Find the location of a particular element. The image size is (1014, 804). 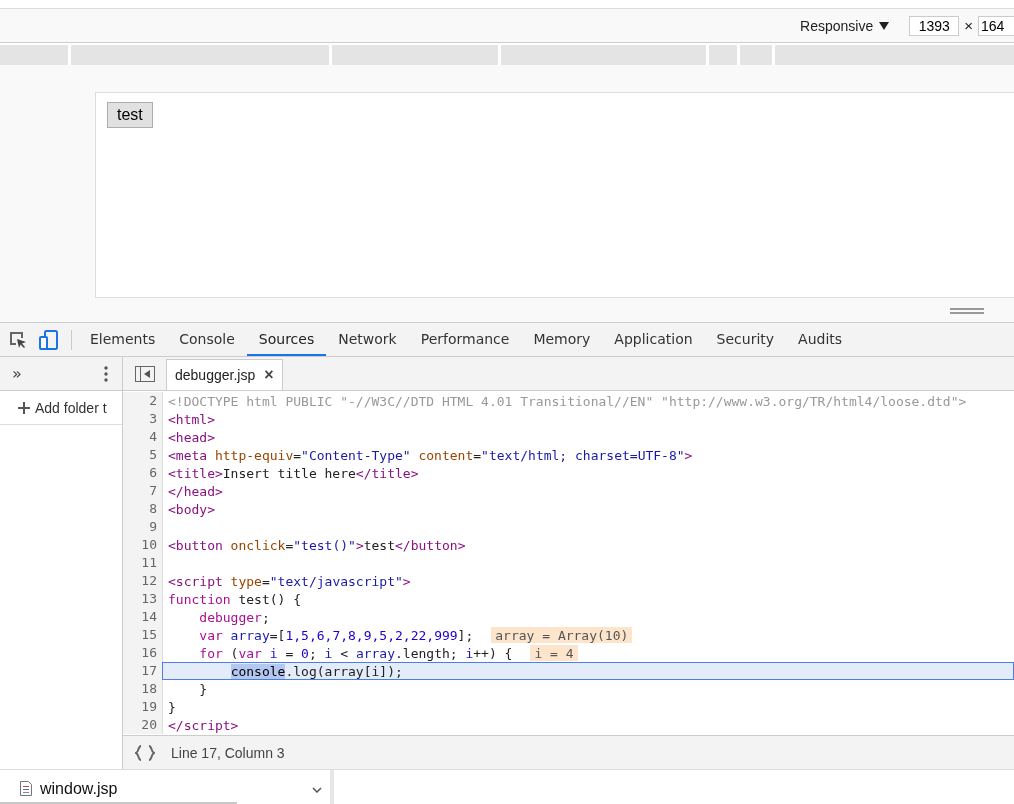

code-text: function test() { is located at coordinates (235, 599).